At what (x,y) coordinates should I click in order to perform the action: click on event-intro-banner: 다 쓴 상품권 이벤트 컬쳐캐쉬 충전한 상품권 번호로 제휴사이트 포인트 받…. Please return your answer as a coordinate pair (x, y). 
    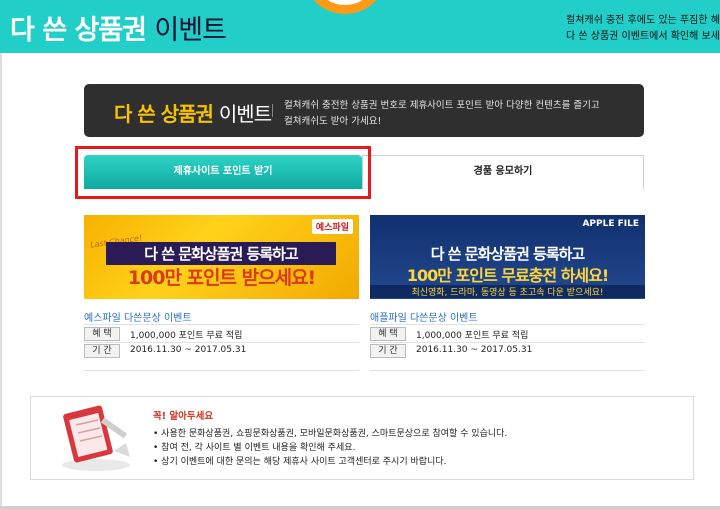
    Looking at the image, I should click on (364, 110).